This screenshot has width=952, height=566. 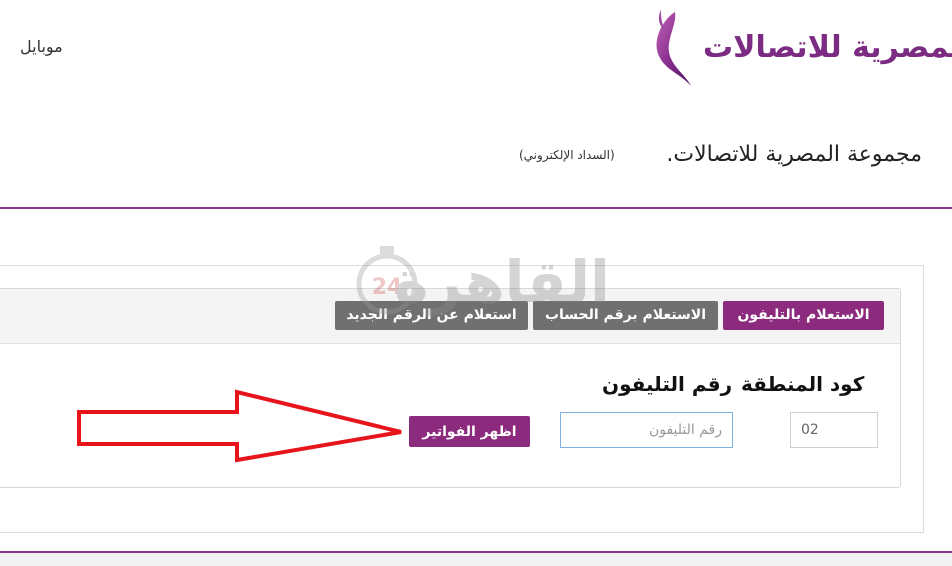 I want to click on footer-strip, so click(x=476, y=559).